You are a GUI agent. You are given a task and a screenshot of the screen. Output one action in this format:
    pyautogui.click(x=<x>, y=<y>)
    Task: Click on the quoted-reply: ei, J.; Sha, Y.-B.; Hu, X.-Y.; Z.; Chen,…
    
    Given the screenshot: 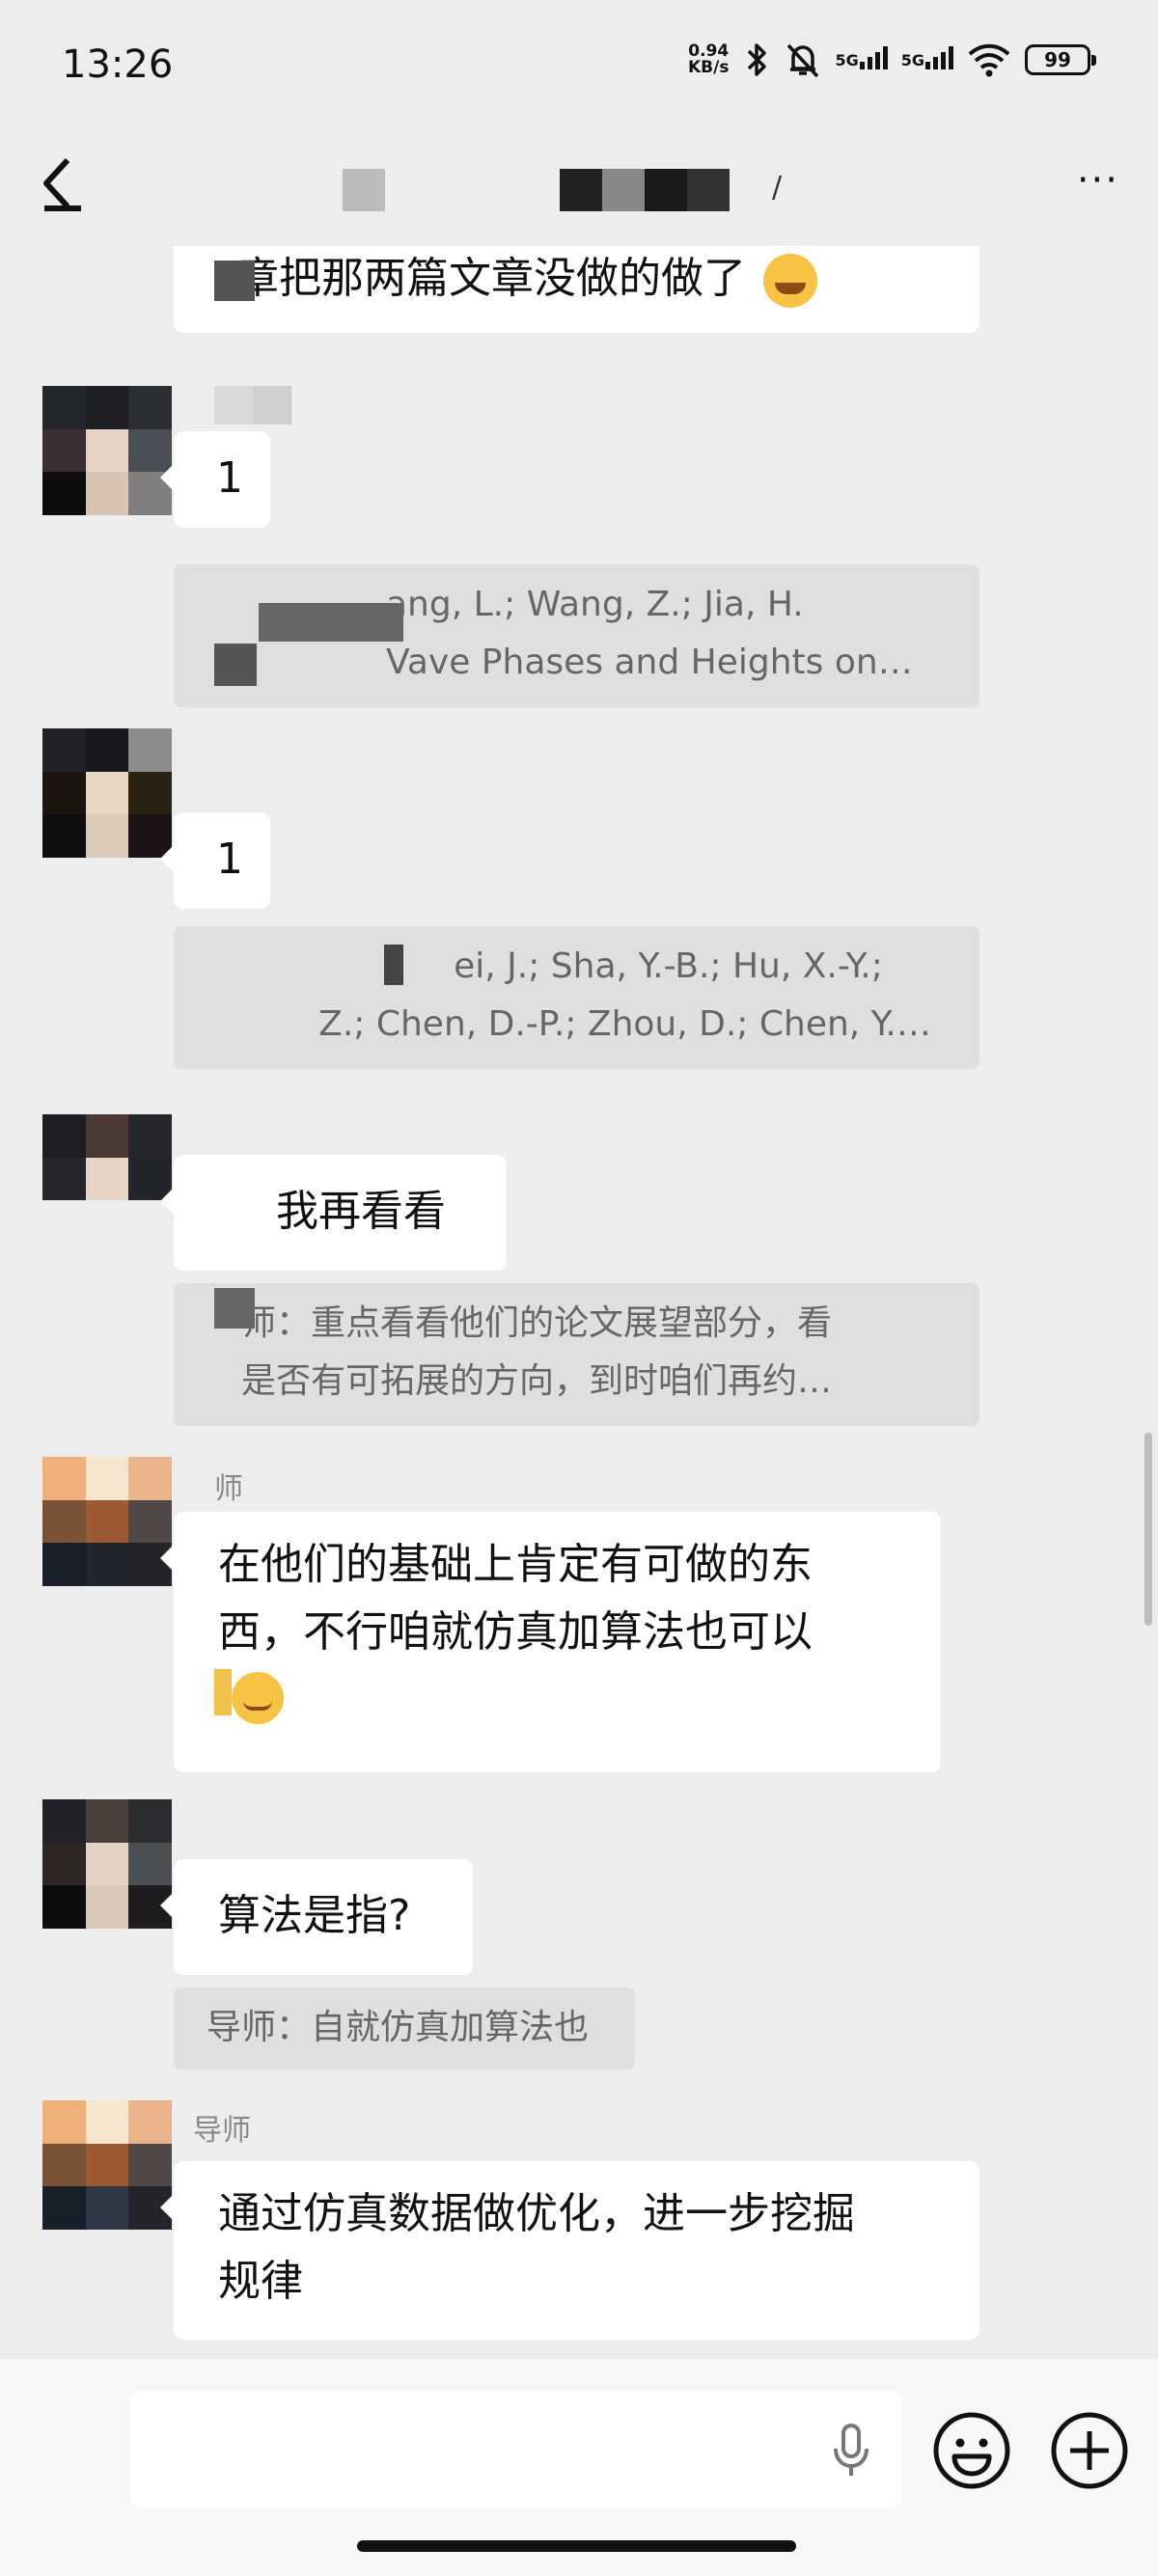 What is the action you would take?
    pyautogui.click(x=576, y=998)
    